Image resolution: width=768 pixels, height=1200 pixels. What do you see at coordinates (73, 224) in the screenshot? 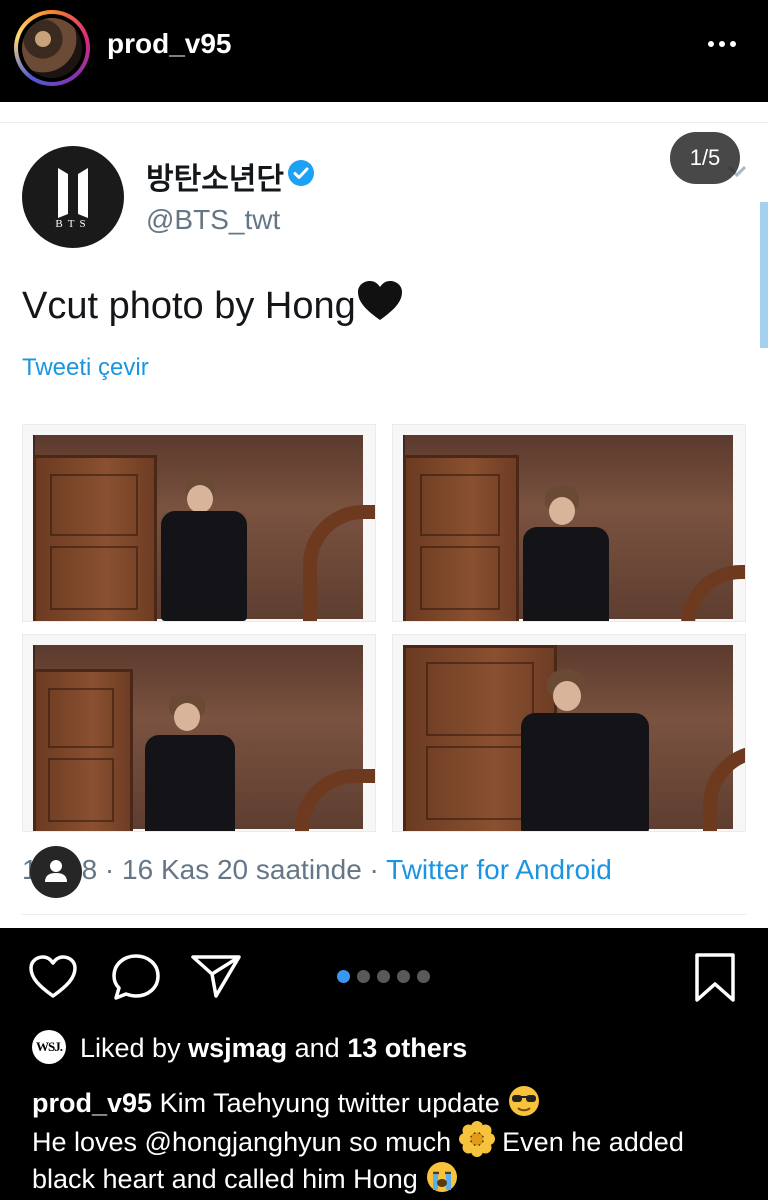
I see `bts-logo-text: BTS` at bounding box center [73, 224].